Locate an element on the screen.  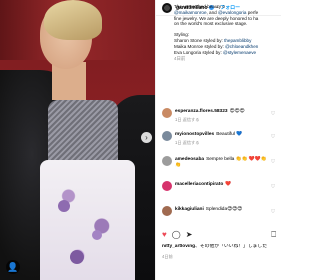
comment-item: esperanza.flores.58323 😍😍😍 1日 返信する ♡ is located at coordinates (220, 120).